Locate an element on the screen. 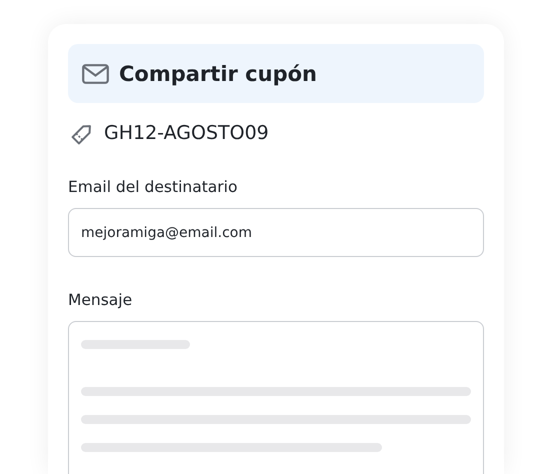 The image size is (552, 474). dialog-title: Compartir cupón is located at coordinates (218, 74).